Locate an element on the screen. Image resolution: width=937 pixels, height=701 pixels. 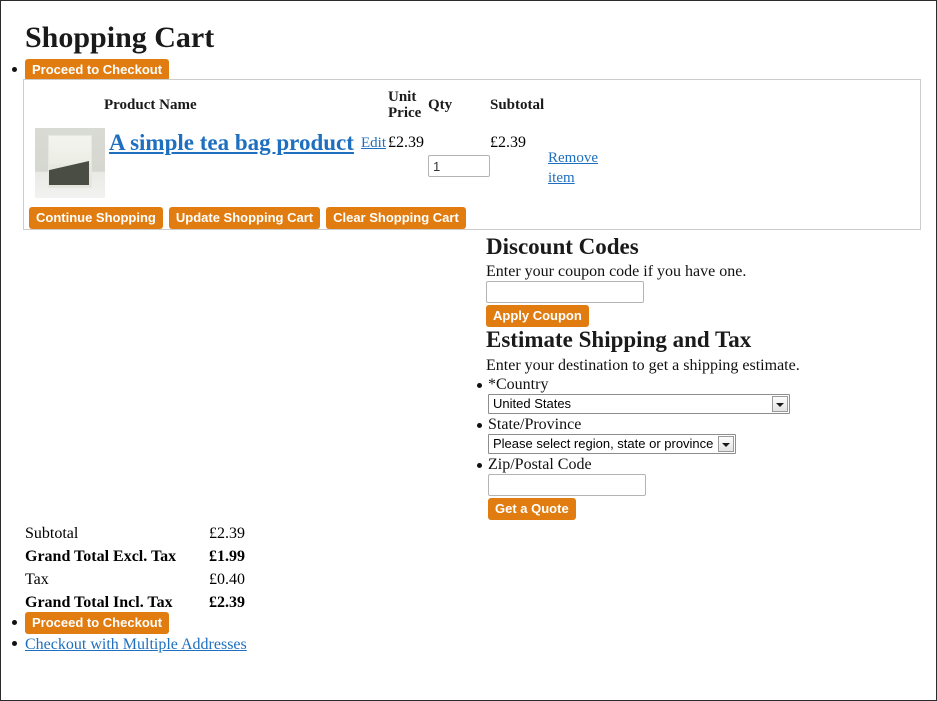
totals-amount: £1.99 is located at coordinates (227, 556).